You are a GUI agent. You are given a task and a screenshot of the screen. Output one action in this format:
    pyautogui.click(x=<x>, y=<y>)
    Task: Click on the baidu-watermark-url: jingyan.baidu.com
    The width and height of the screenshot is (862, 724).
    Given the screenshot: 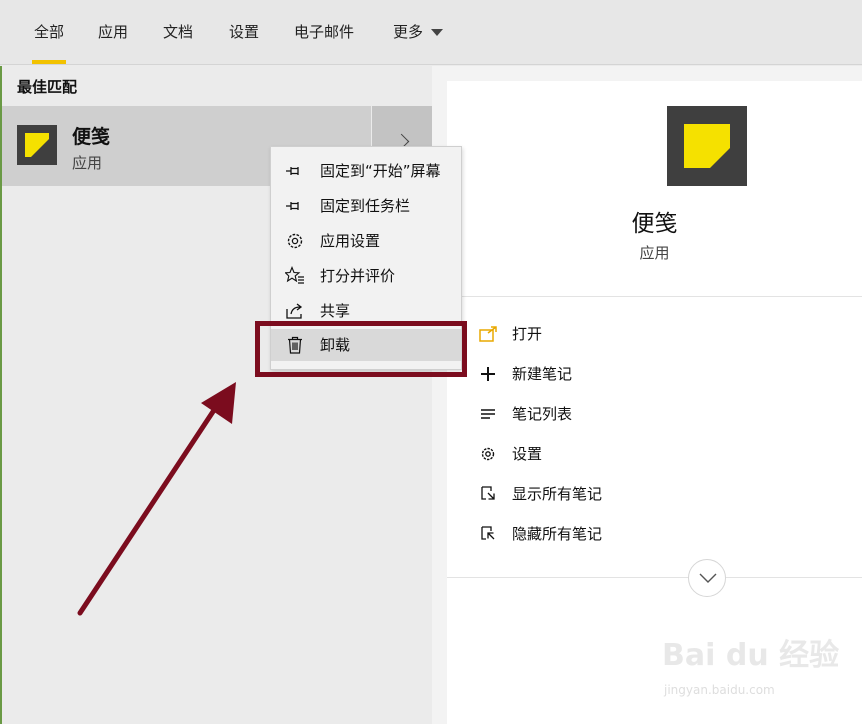 What is the action you would take?
    pyautogui.click(x=719, y=690)
    